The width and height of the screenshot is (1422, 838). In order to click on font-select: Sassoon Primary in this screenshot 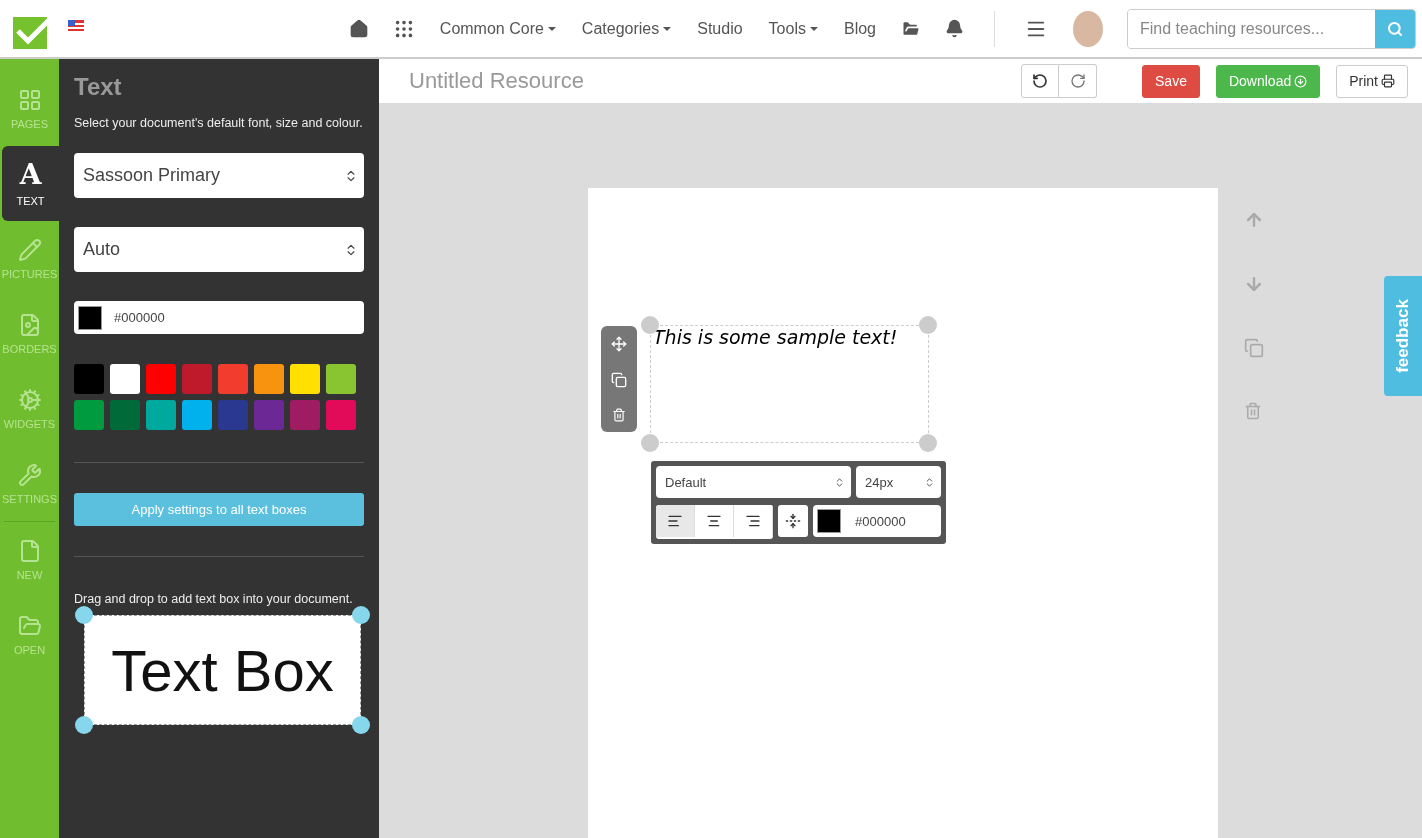, I will do `click(219, 175)`.